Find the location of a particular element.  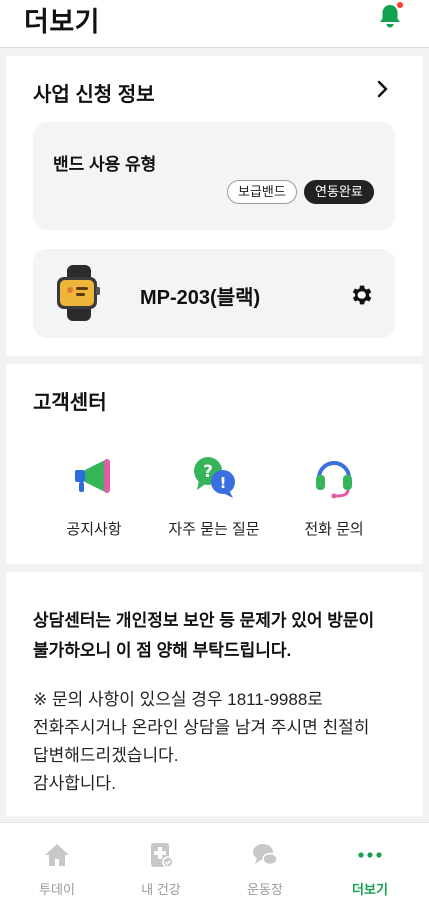

cs-item-phone: 전화 문의 is located at coordinates (334, 496).